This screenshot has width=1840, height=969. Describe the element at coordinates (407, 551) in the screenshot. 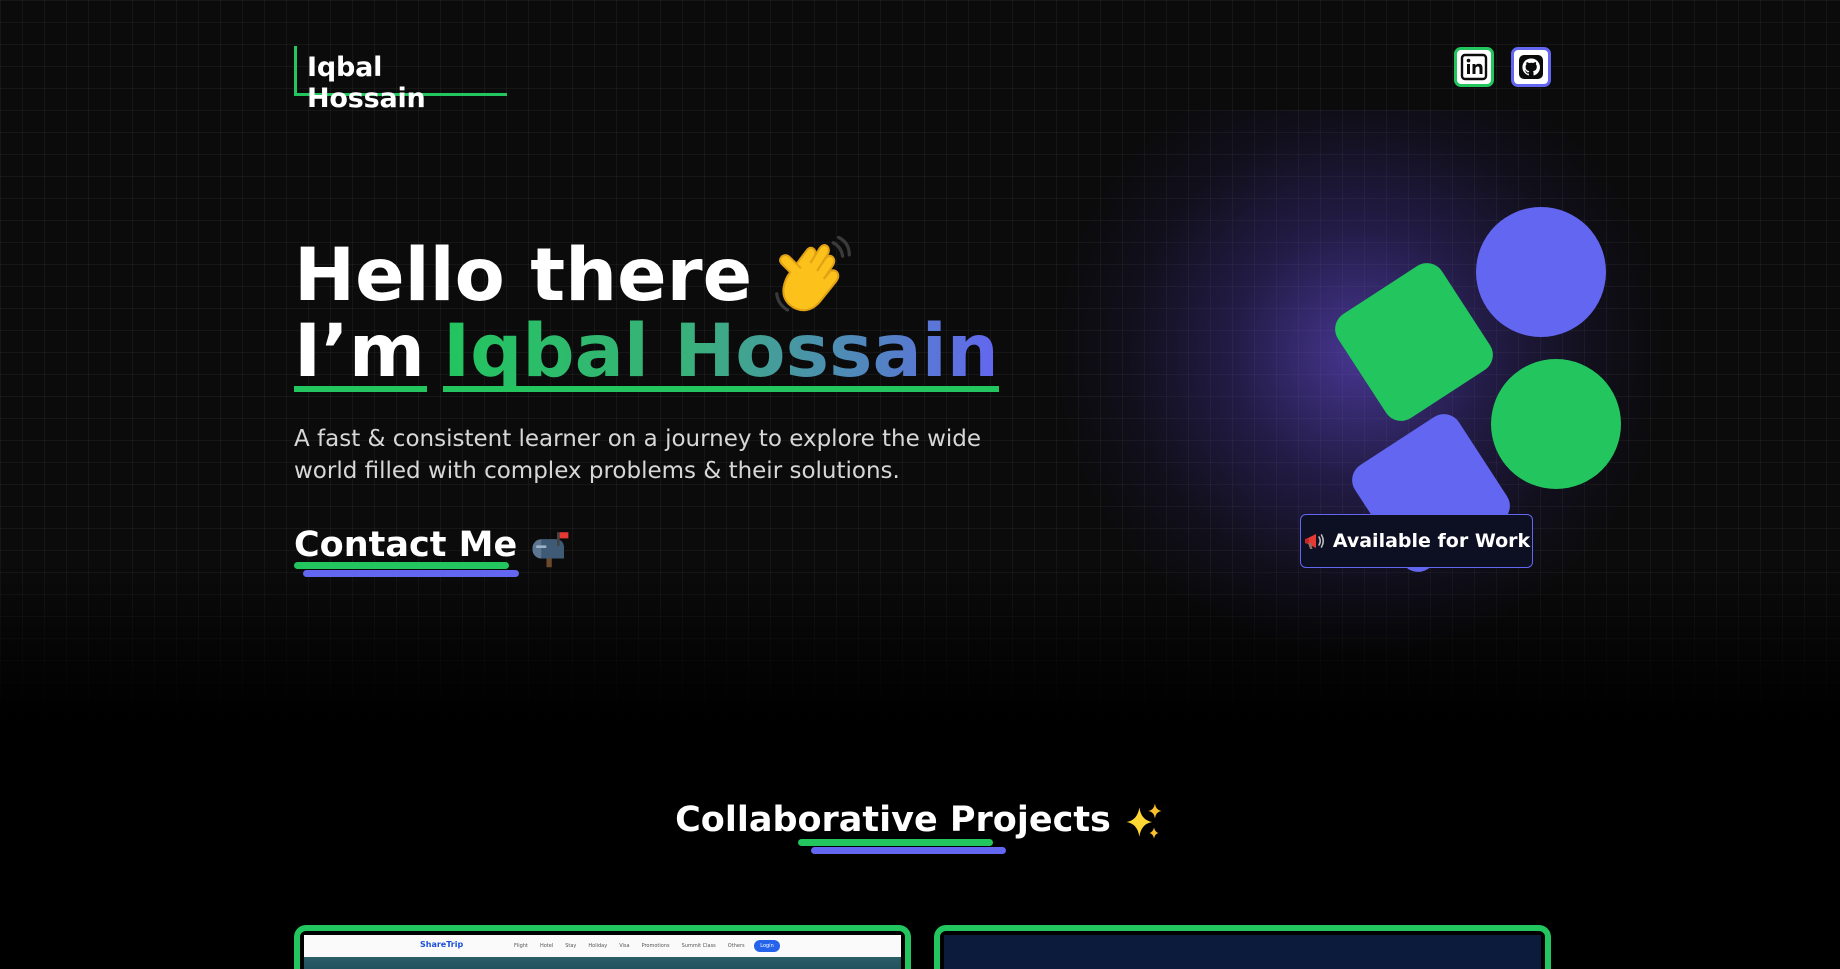

I see `contact-label: Contact Me` at that location.